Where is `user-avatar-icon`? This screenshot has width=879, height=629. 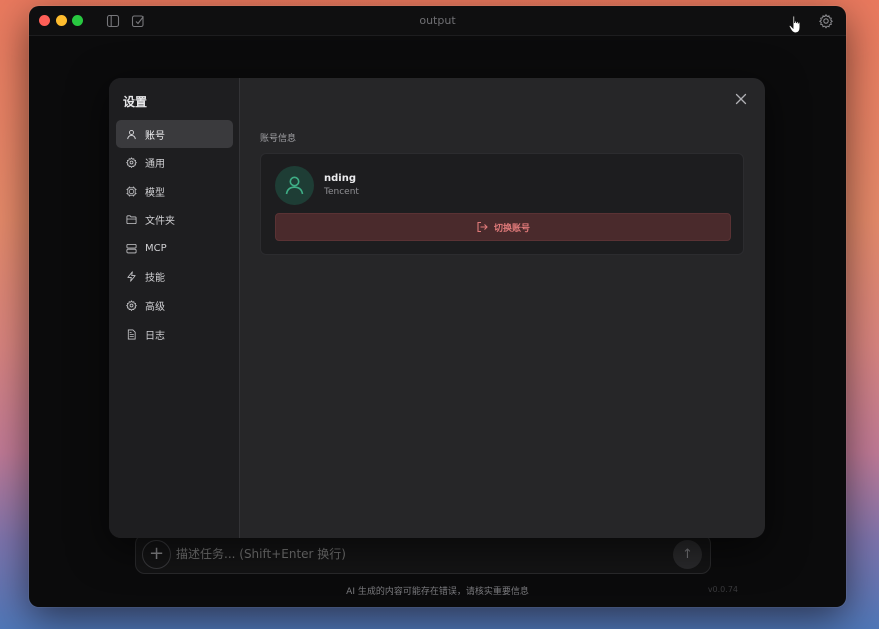 user-avatar-icon is located at coordinates (294, 185).